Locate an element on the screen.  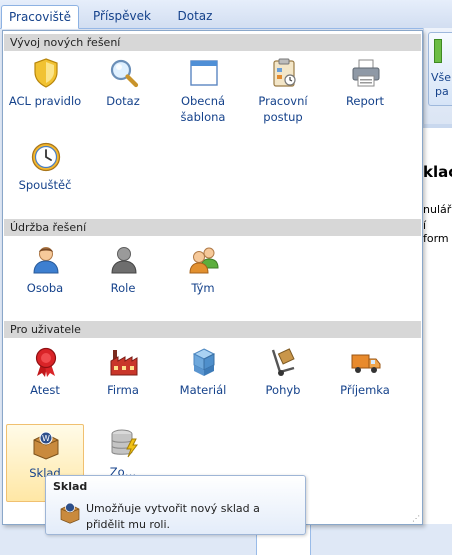
cubes-icon is located at coordinates (204, 362).